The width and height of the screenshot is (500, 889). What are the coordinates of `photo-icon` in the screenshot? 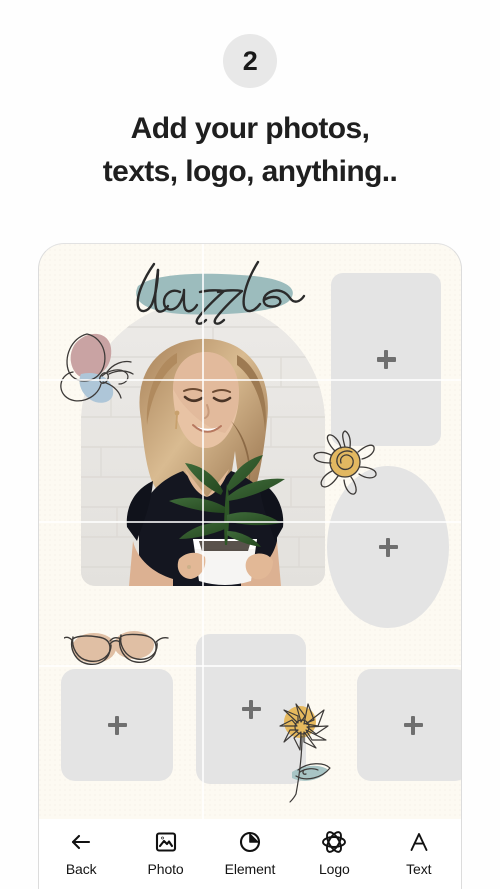 It's located at (166, 842).